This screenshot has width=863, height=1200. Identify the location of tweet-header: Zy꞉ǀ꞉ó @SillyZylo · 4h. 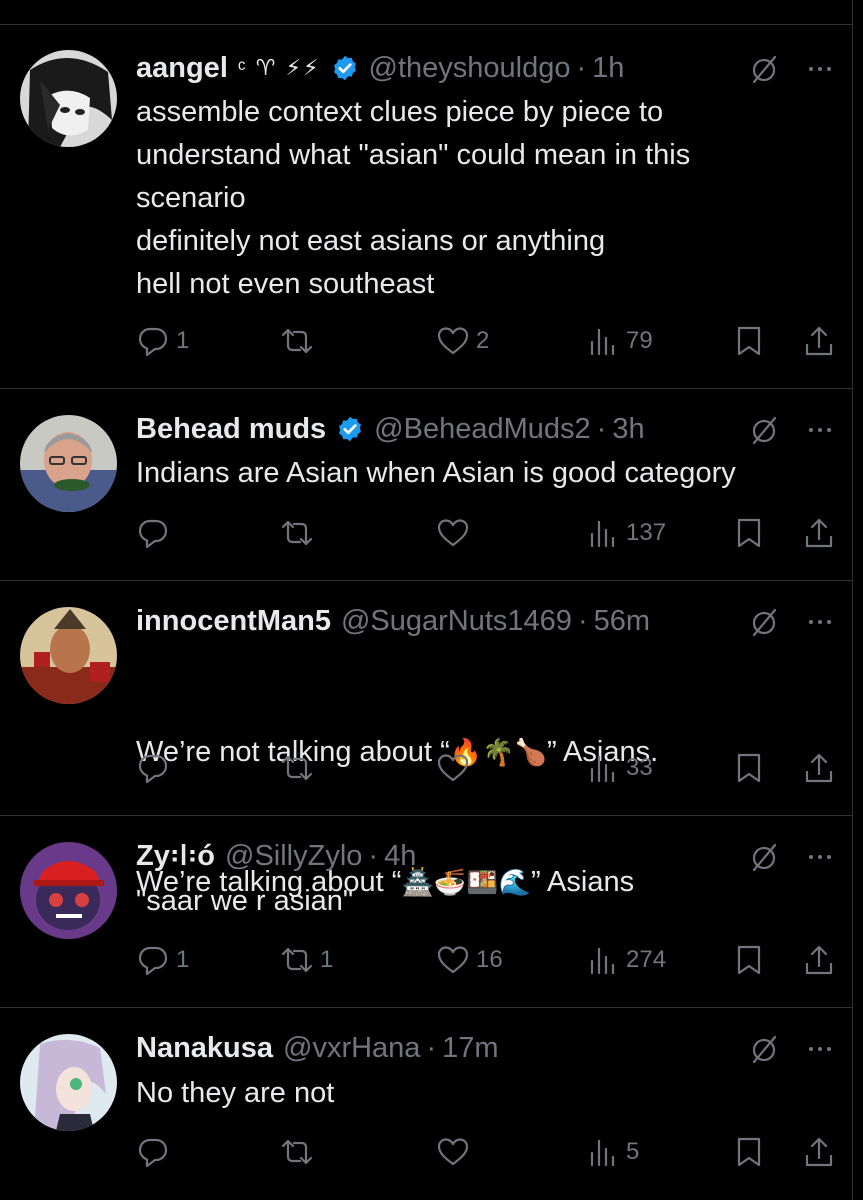
(276, 856).